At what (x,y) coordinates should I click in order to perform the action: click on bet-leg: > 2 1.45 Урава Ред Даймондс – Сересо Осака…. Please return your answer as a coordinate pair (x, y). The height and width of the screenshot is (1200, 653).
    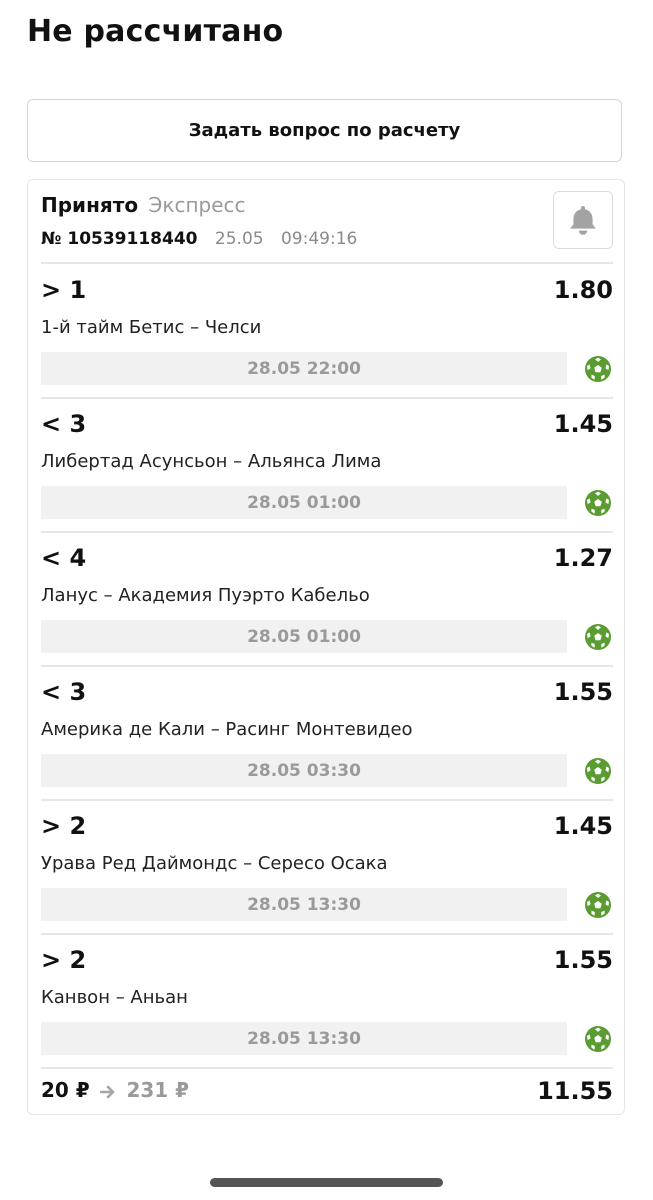
    Looking at the image, I should click on (327, 866).